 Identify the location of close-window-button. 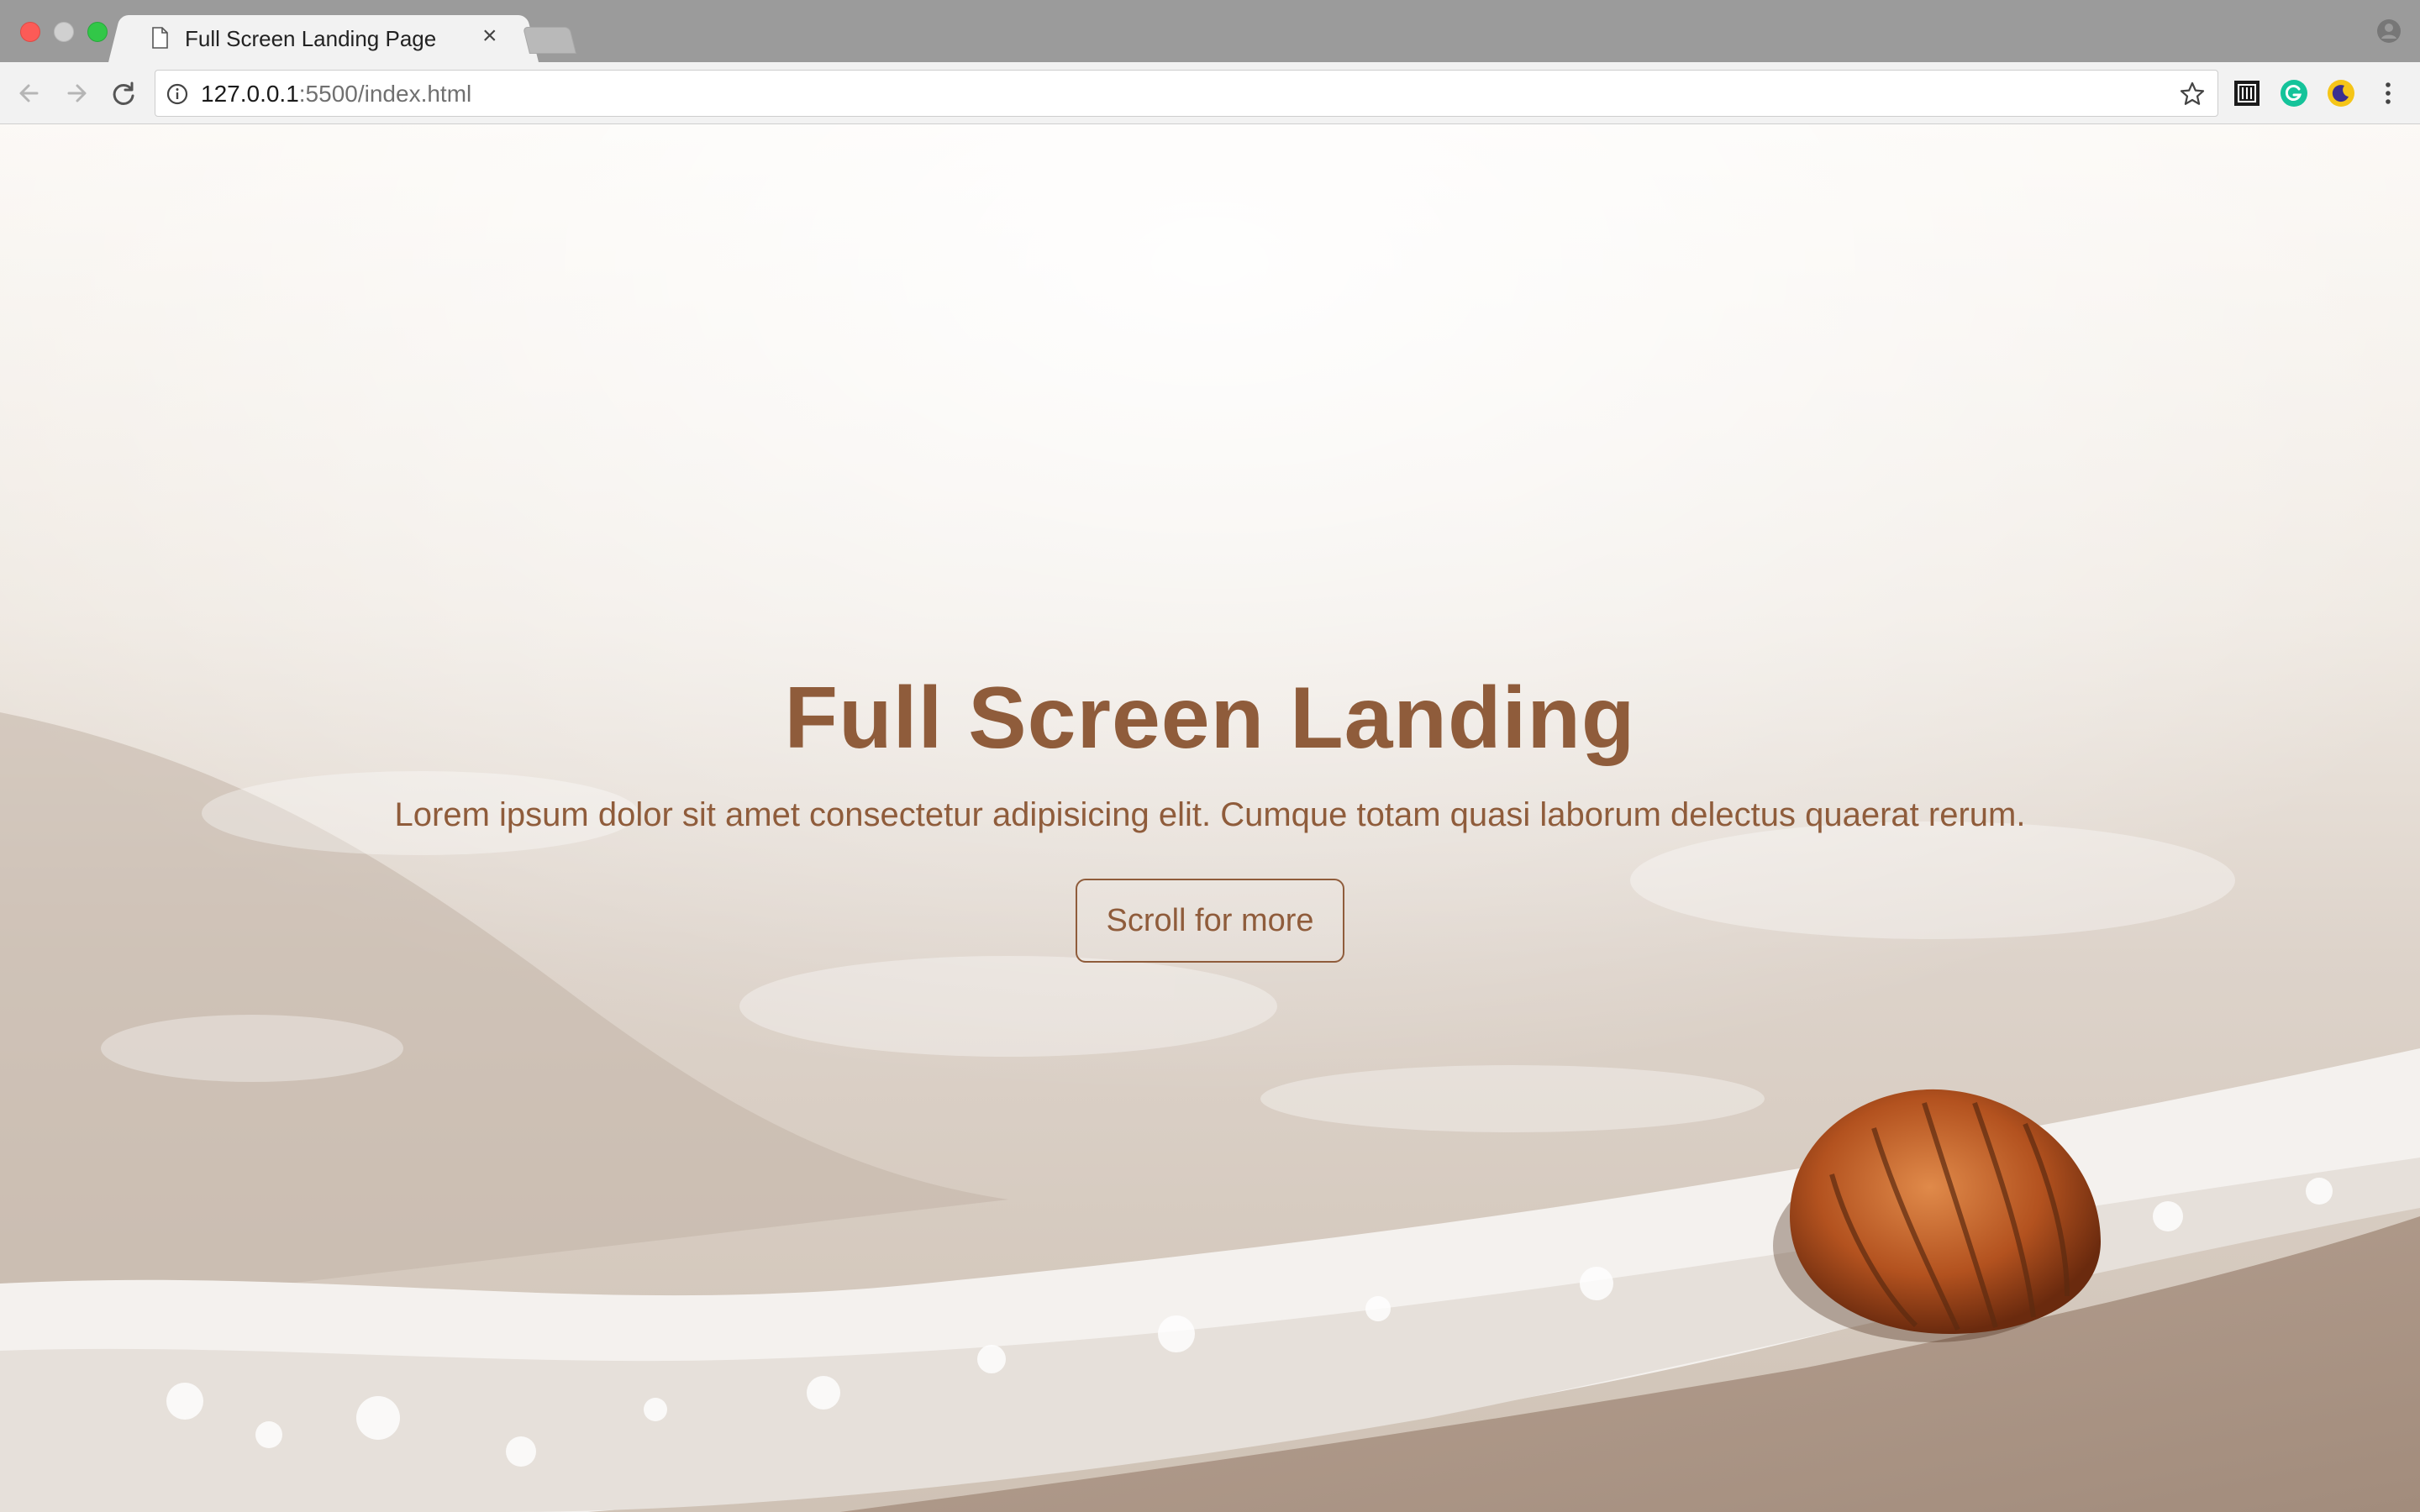
(30, 32).